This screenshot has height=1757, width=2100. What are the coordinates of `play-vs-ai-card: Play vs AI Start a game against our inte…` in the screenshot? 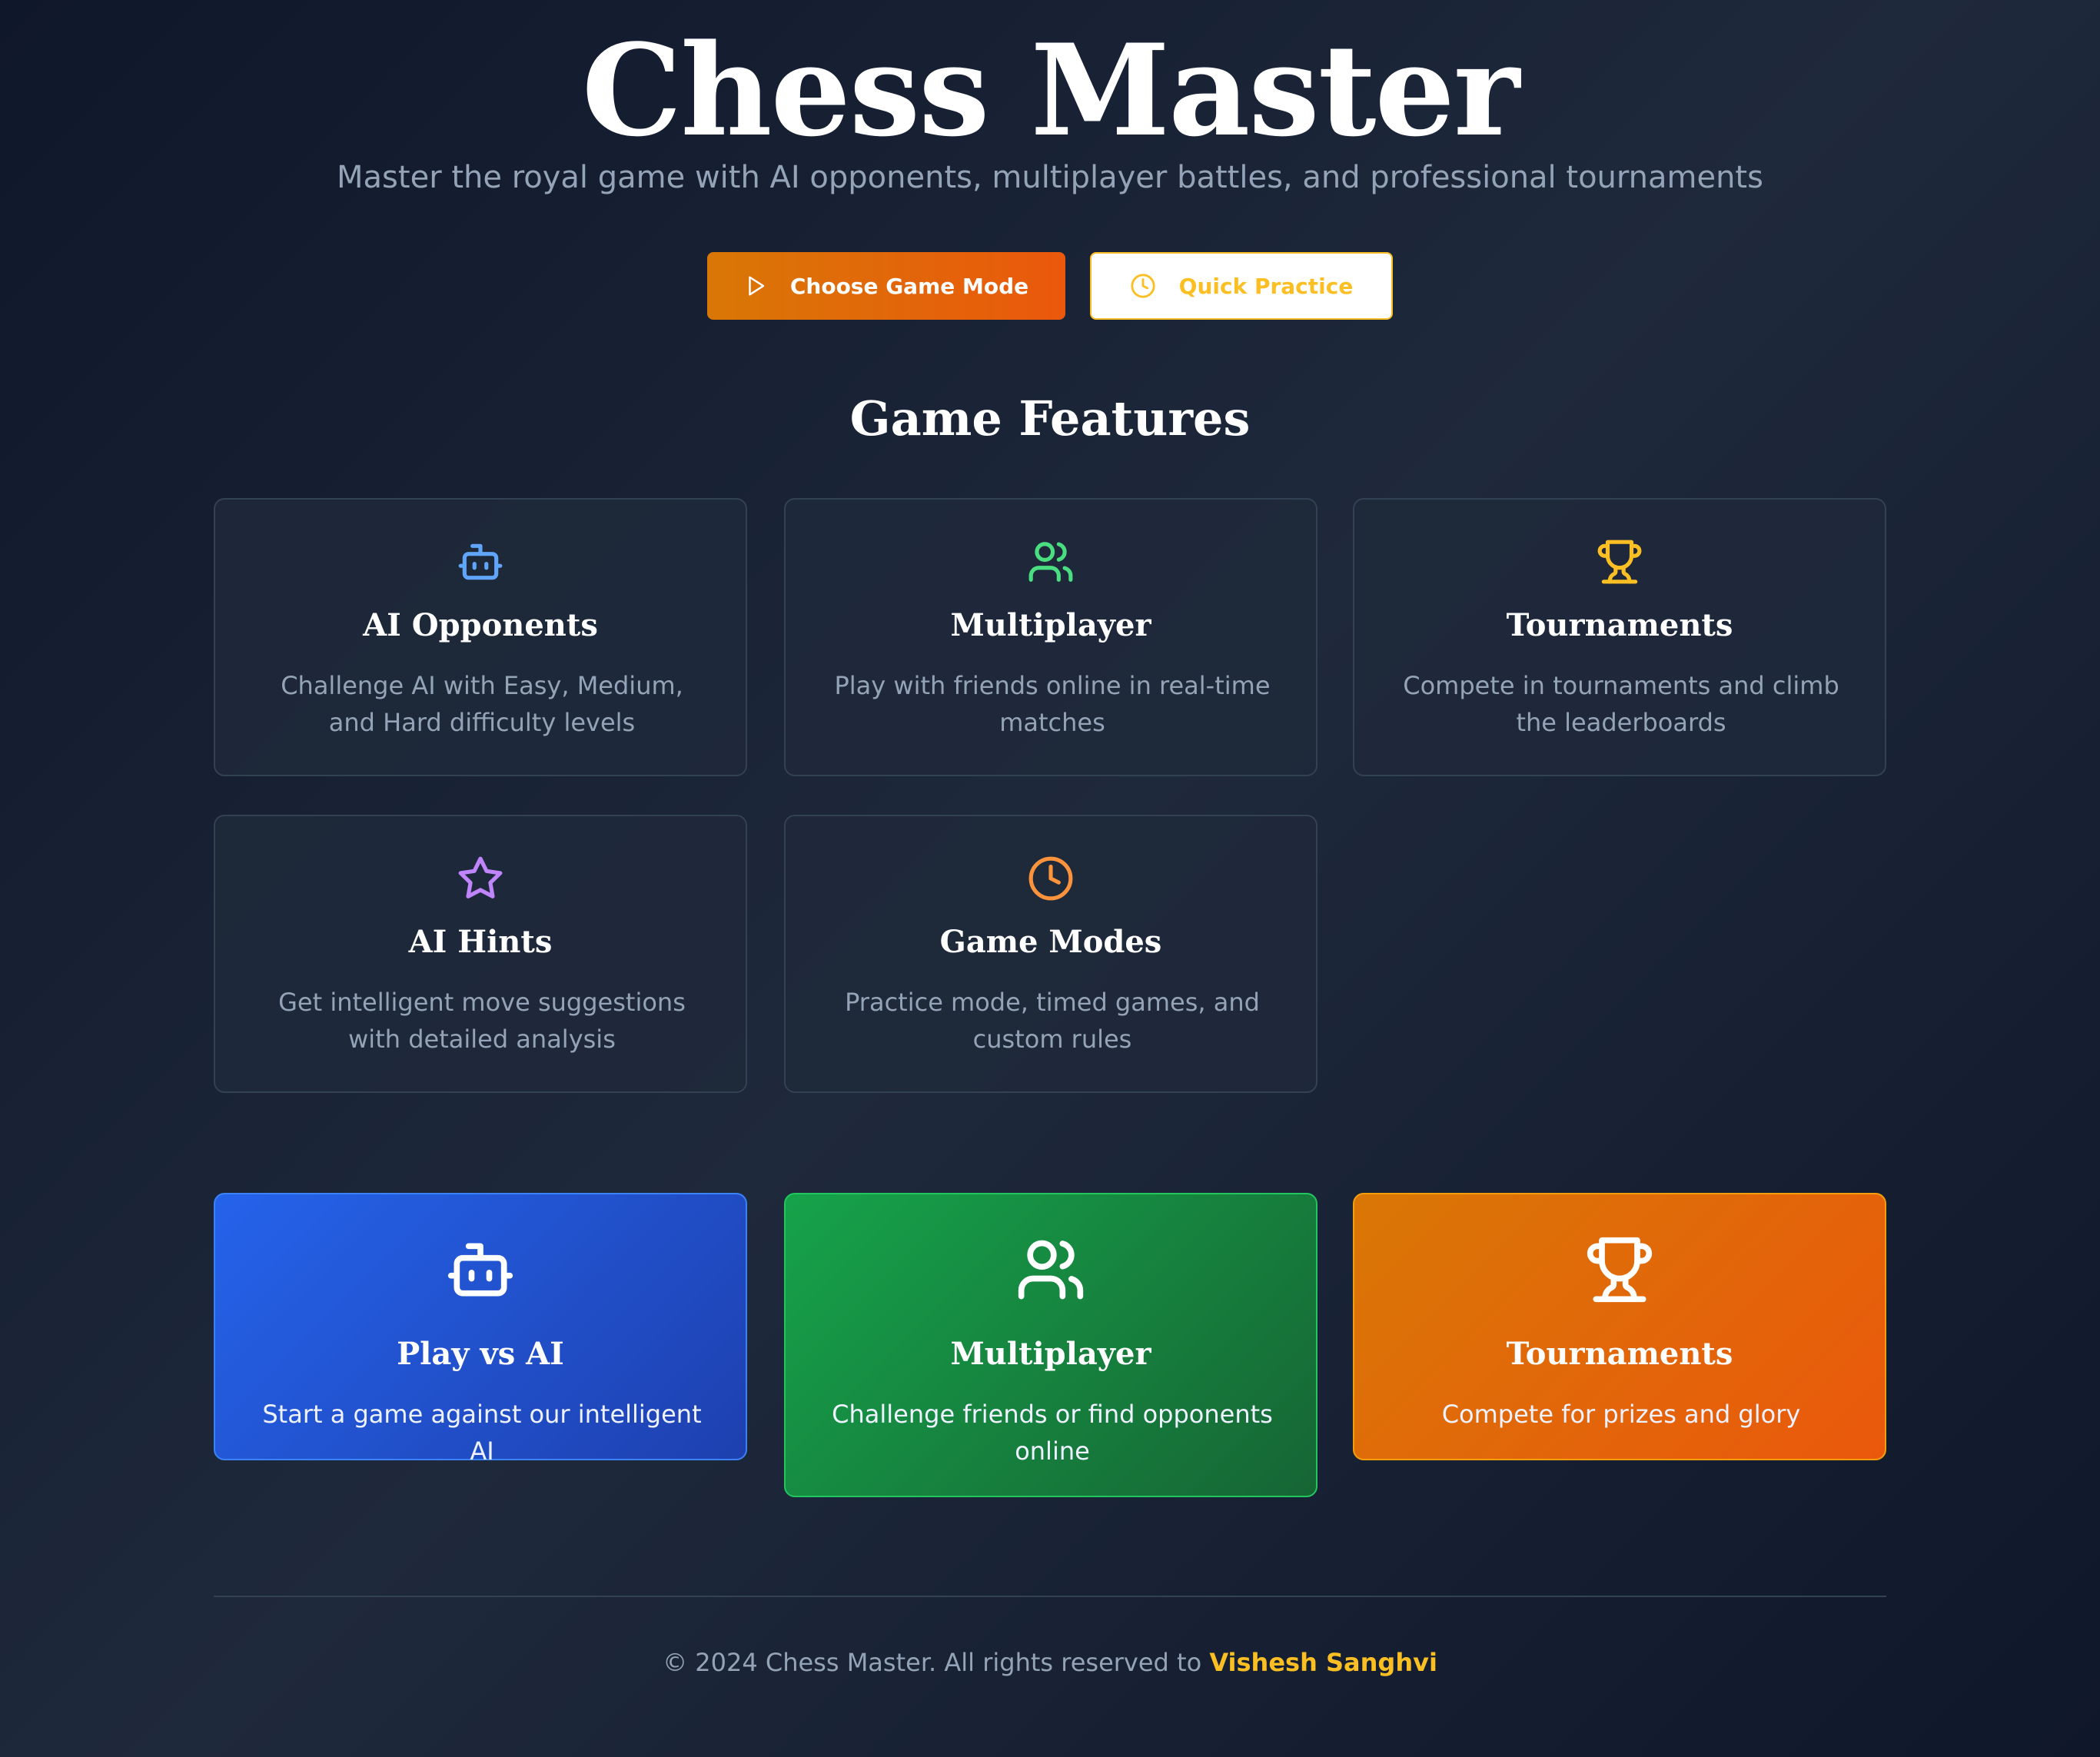 It's located at (480, 1329).